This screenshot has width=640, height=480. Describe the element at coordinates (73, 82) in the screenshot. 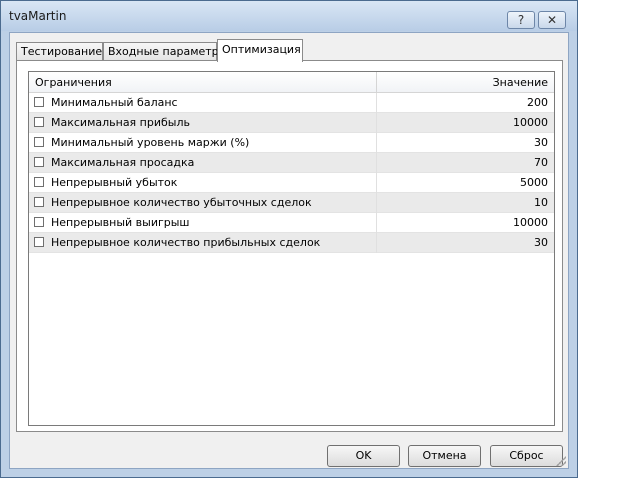

I see `column-header-constraints: Ограничения` at that location.